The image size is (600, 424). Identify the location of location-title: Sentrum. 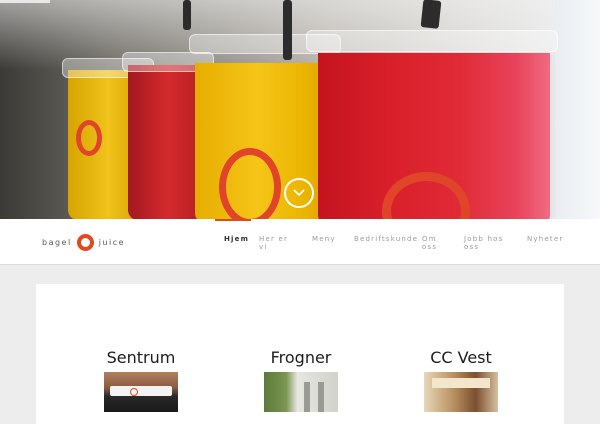
(141, 357).